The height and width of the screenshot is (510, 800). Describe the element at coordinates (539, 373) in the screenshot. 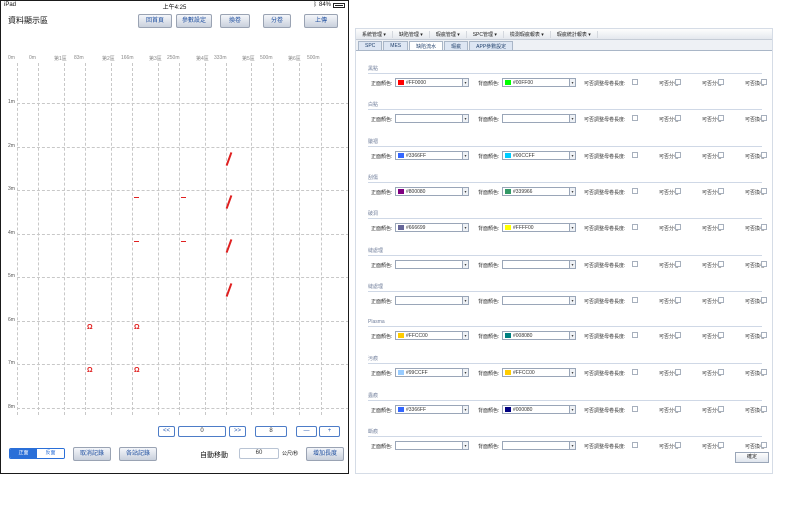

I see `back-color-select: #FFCC00 ▾` at that location.